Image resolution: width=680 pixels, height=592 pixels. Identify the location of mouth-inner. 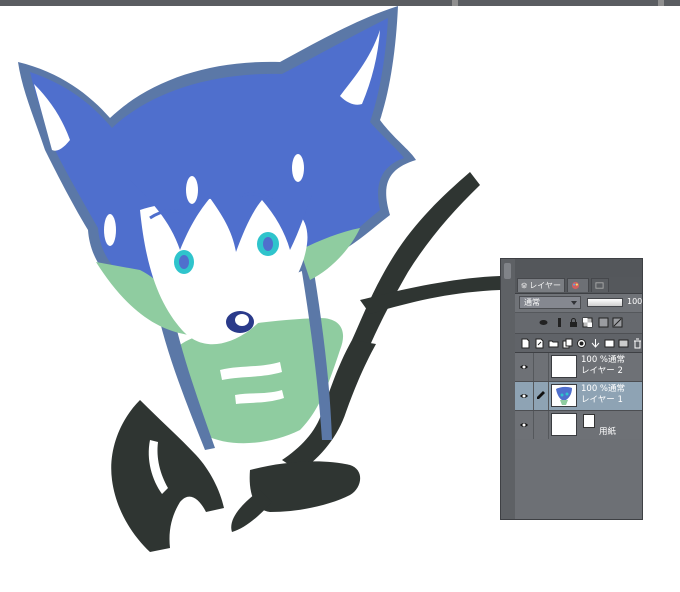
(242, 320).